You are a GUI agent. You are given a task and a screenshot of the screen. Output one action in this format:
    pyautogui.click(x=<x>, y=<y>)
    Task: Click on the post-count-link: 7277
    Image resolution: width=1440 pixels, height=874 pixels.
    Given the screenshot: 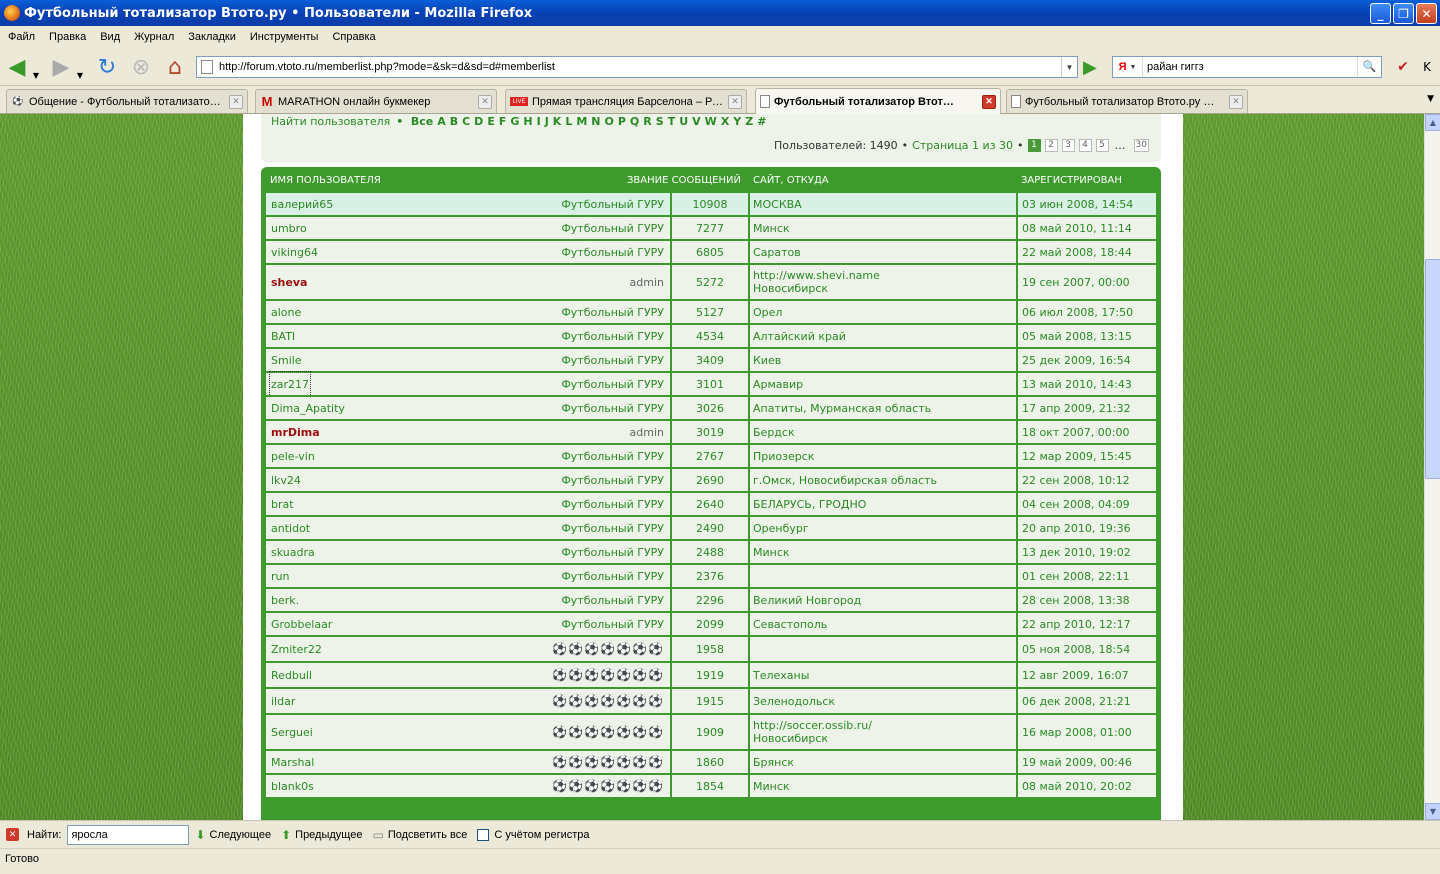 What is the action you would take?
    pyautogui.click(x=710, y=228)
    